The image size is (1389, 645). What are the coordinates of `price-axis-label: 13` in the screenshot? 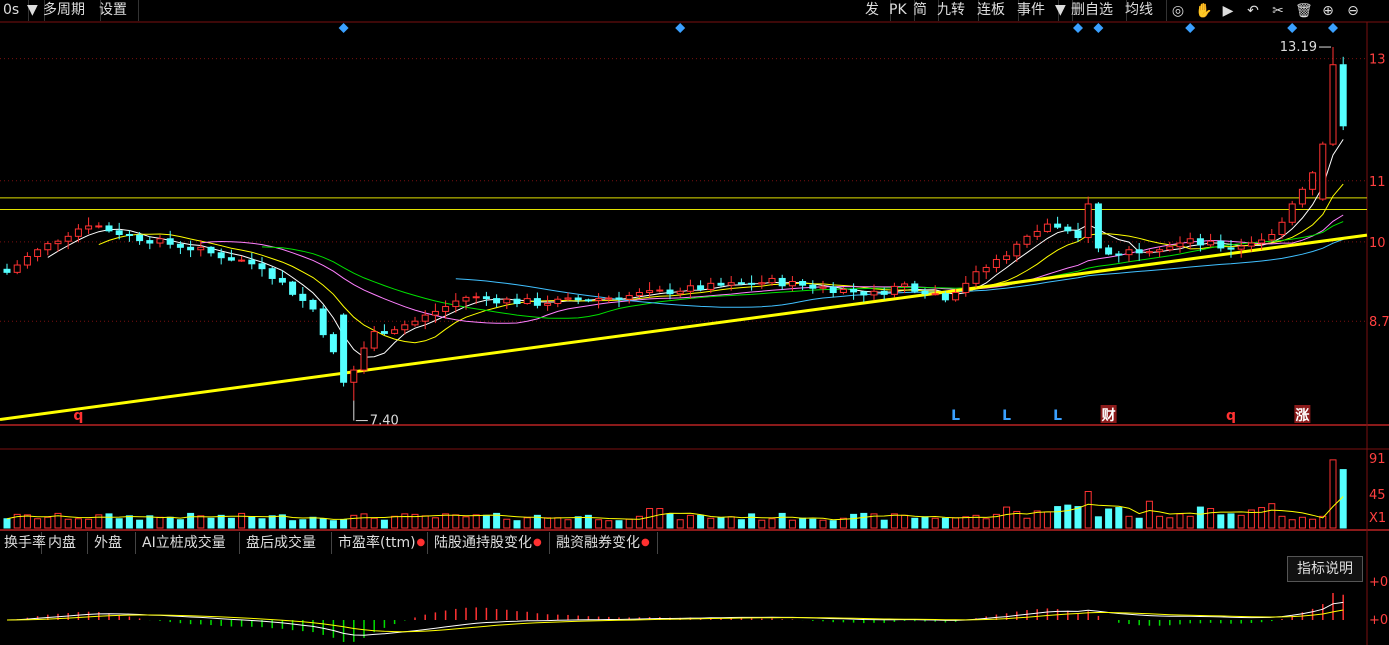 It's located at (1377, 60).